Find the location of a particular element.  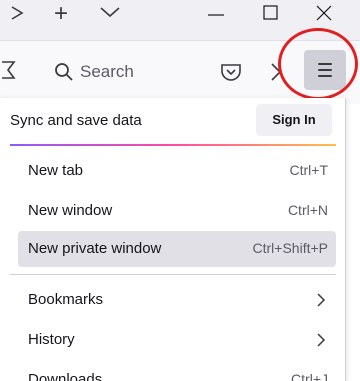

menu-item-label: New tab is located at coordinates (56, 170).